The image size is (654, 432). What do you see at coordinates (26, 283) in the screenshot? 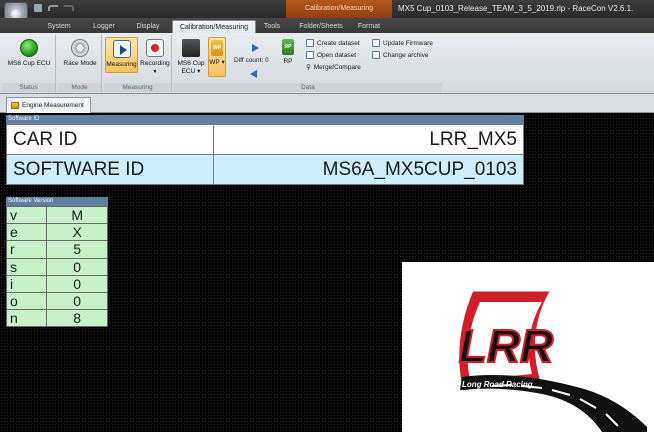
I see `version-label: i` at bounding box center [26, 283].